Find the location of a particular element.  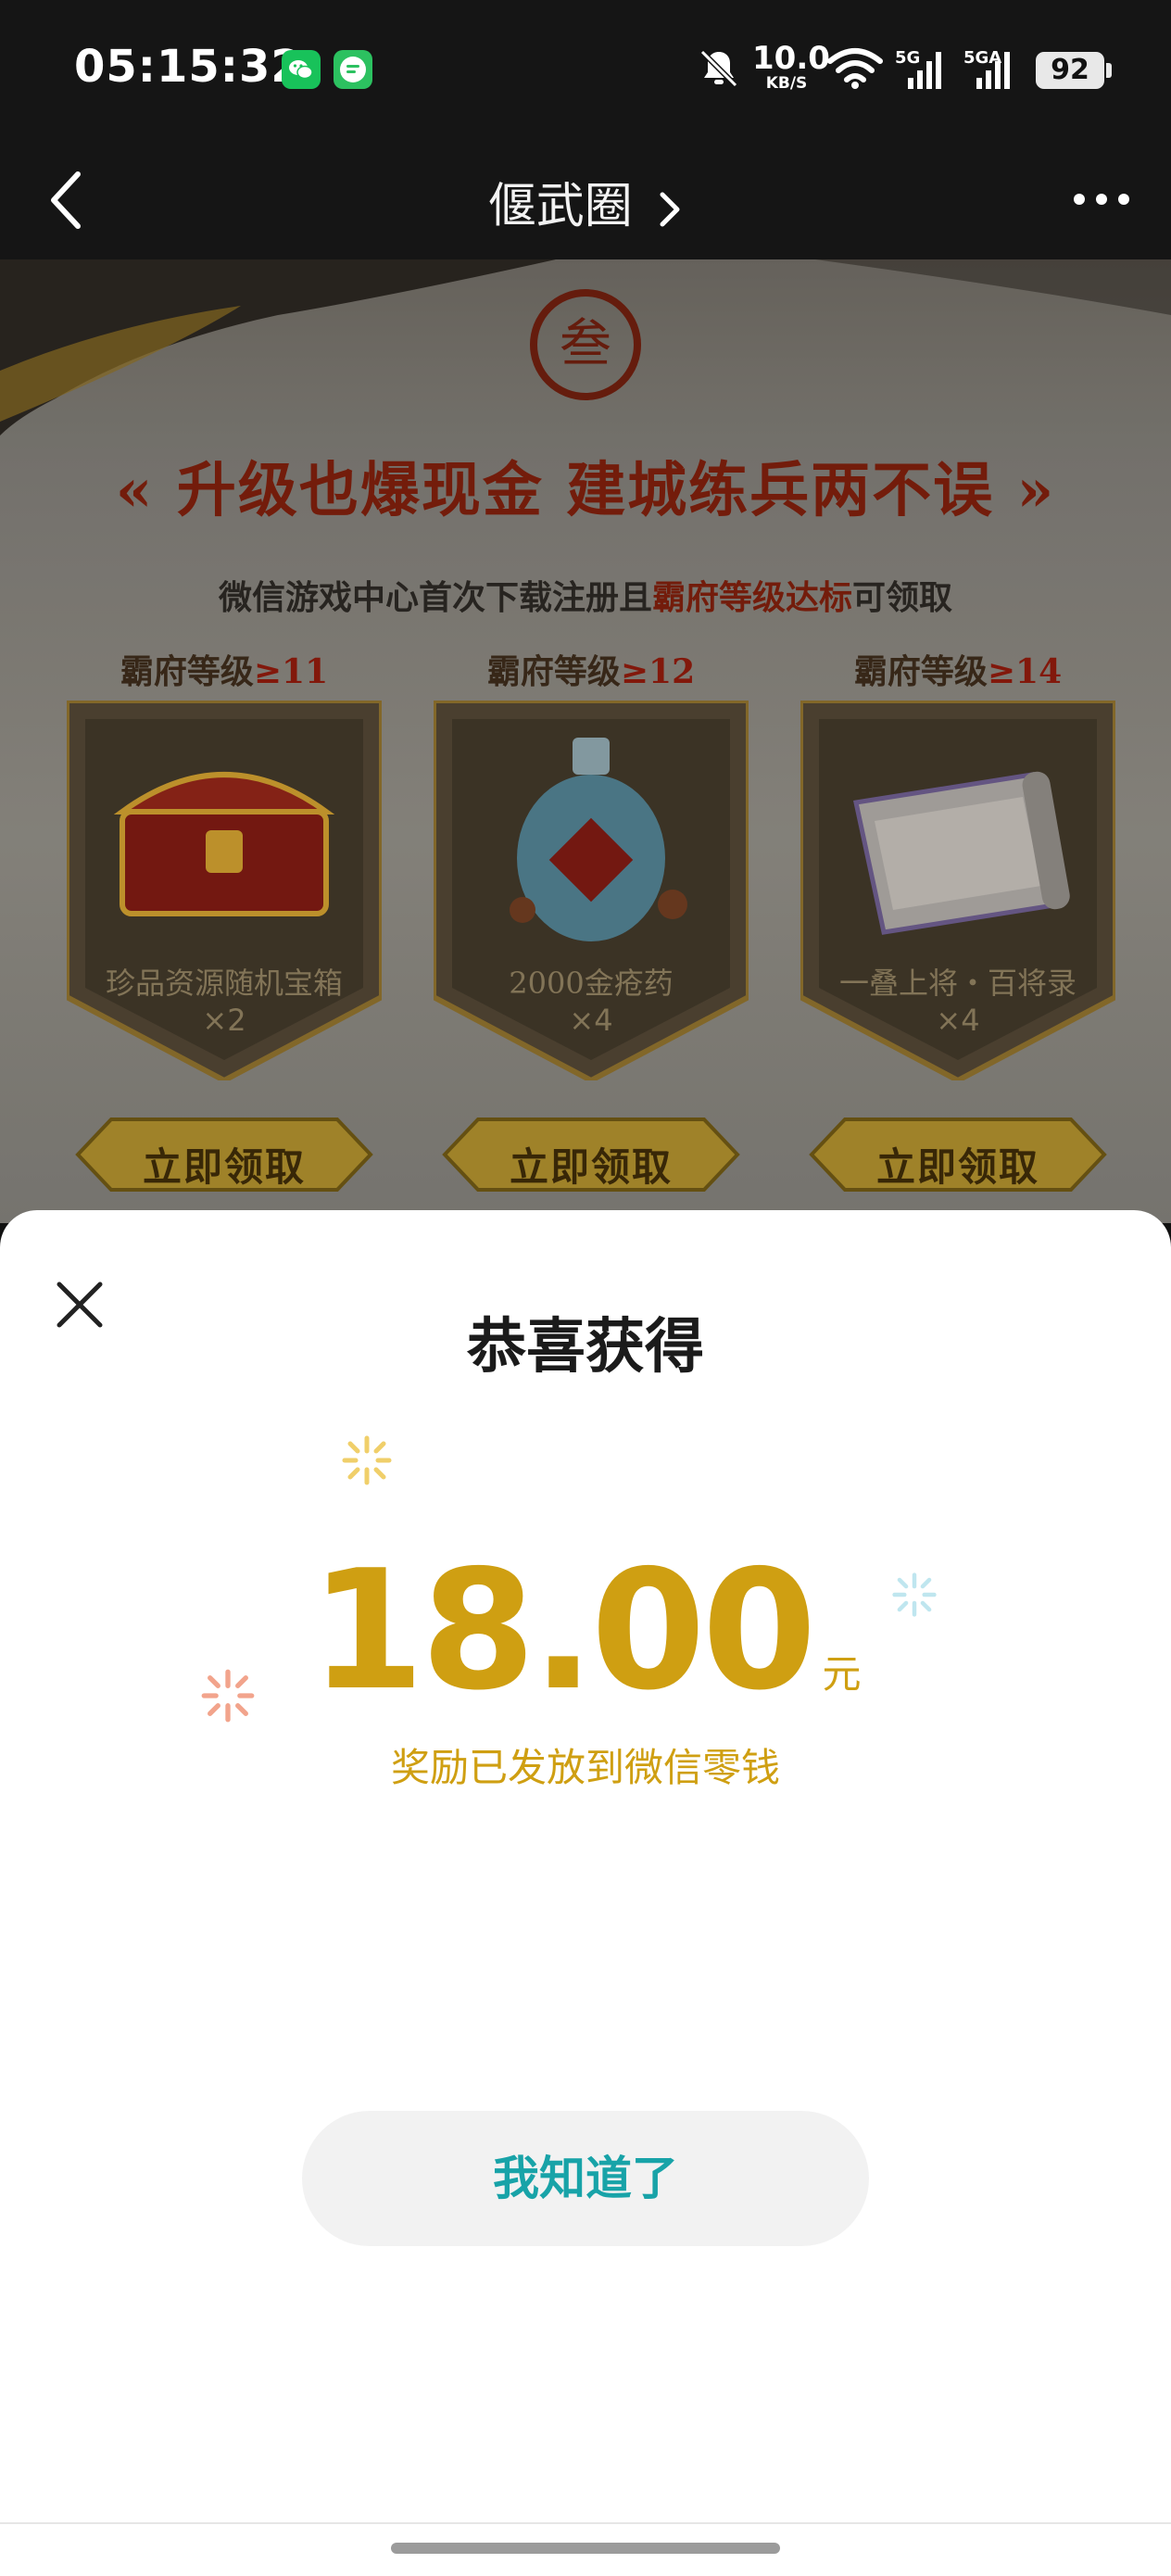

status-bar: 05:15:32 10.0 KB/S 5G 5GA 92 is located at coordinates (585, 69).